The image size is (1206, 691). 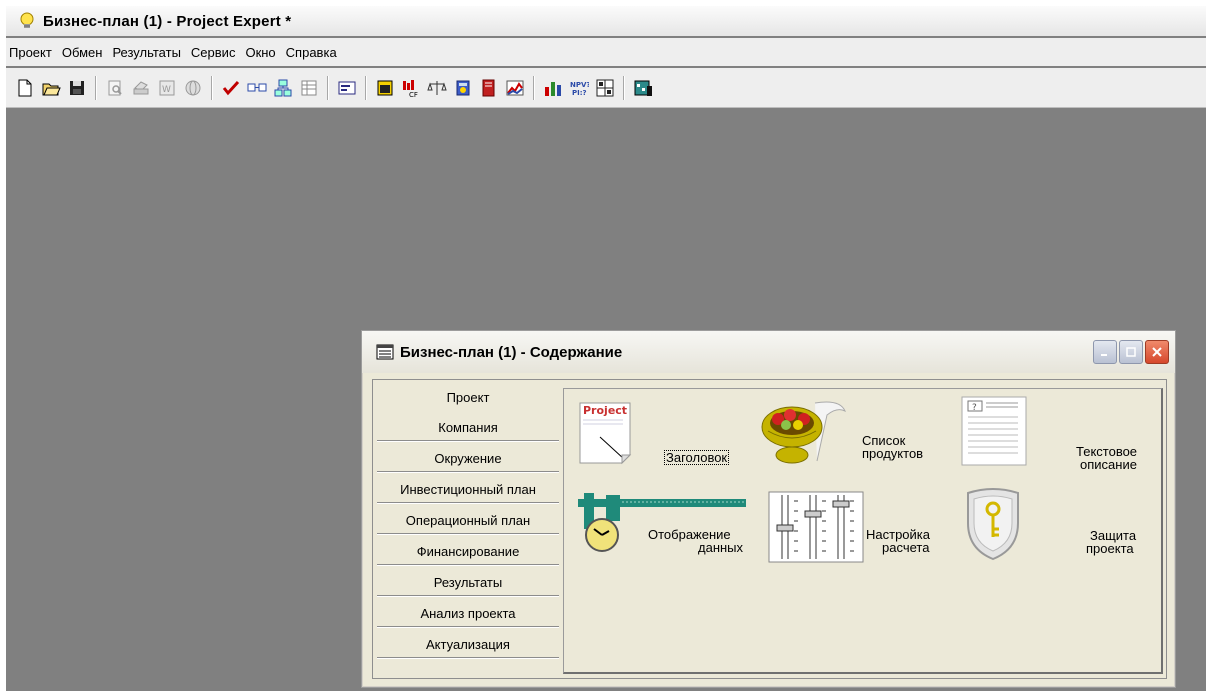 I want to click on svg-text: PI:?, so click(x=579, y=93).